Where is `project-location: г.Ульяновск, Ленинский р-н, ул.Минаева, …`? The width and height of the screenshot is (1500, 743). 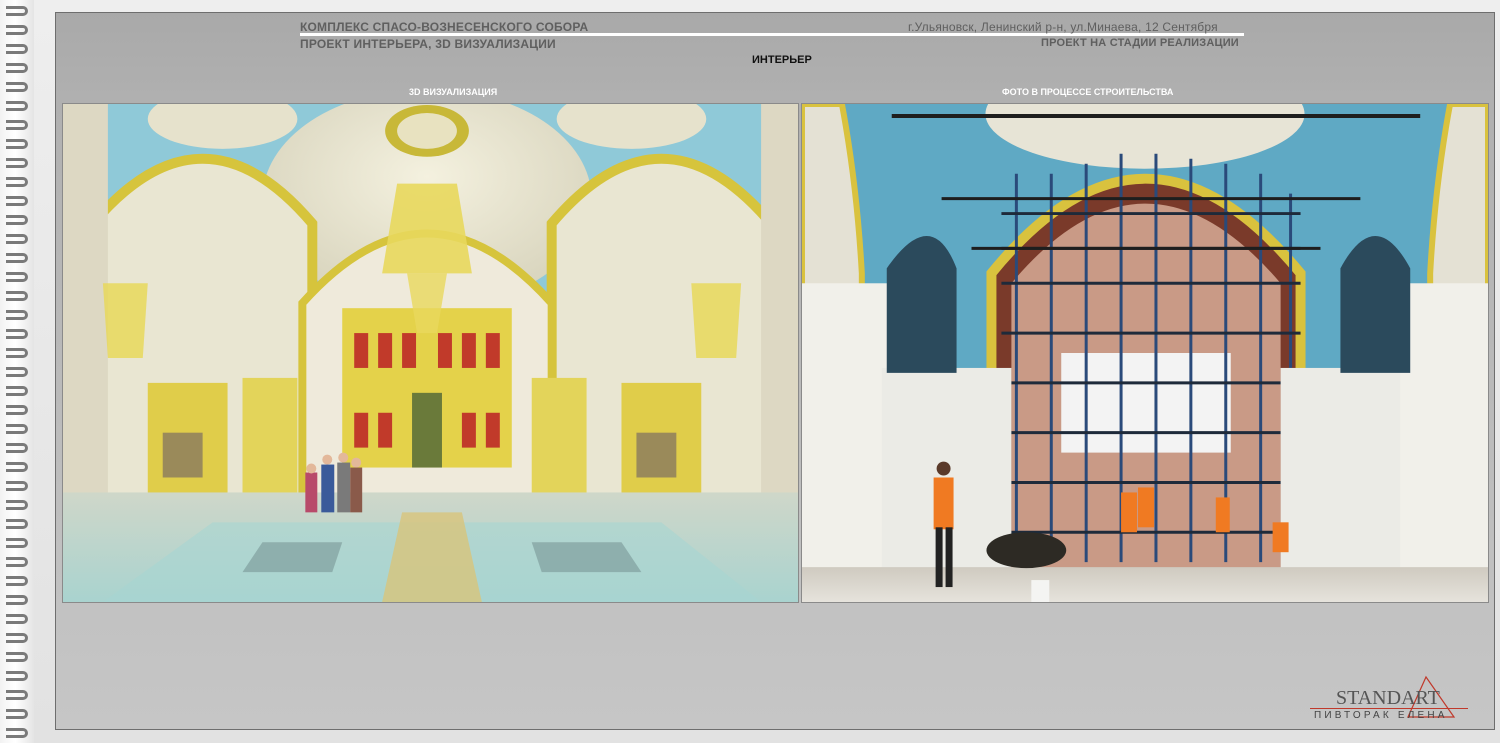
project-location: г.Ульяновск, Ленинский р-н, ул.Минаева, … is located at coordinates (1063, 27).